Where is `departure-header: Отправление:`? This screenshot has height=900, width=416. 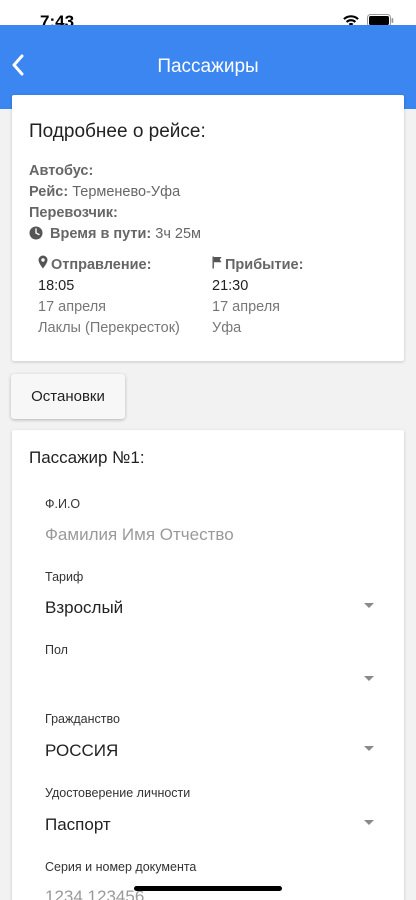 departure-header: Отправление: is located at coordinates (109, 265).